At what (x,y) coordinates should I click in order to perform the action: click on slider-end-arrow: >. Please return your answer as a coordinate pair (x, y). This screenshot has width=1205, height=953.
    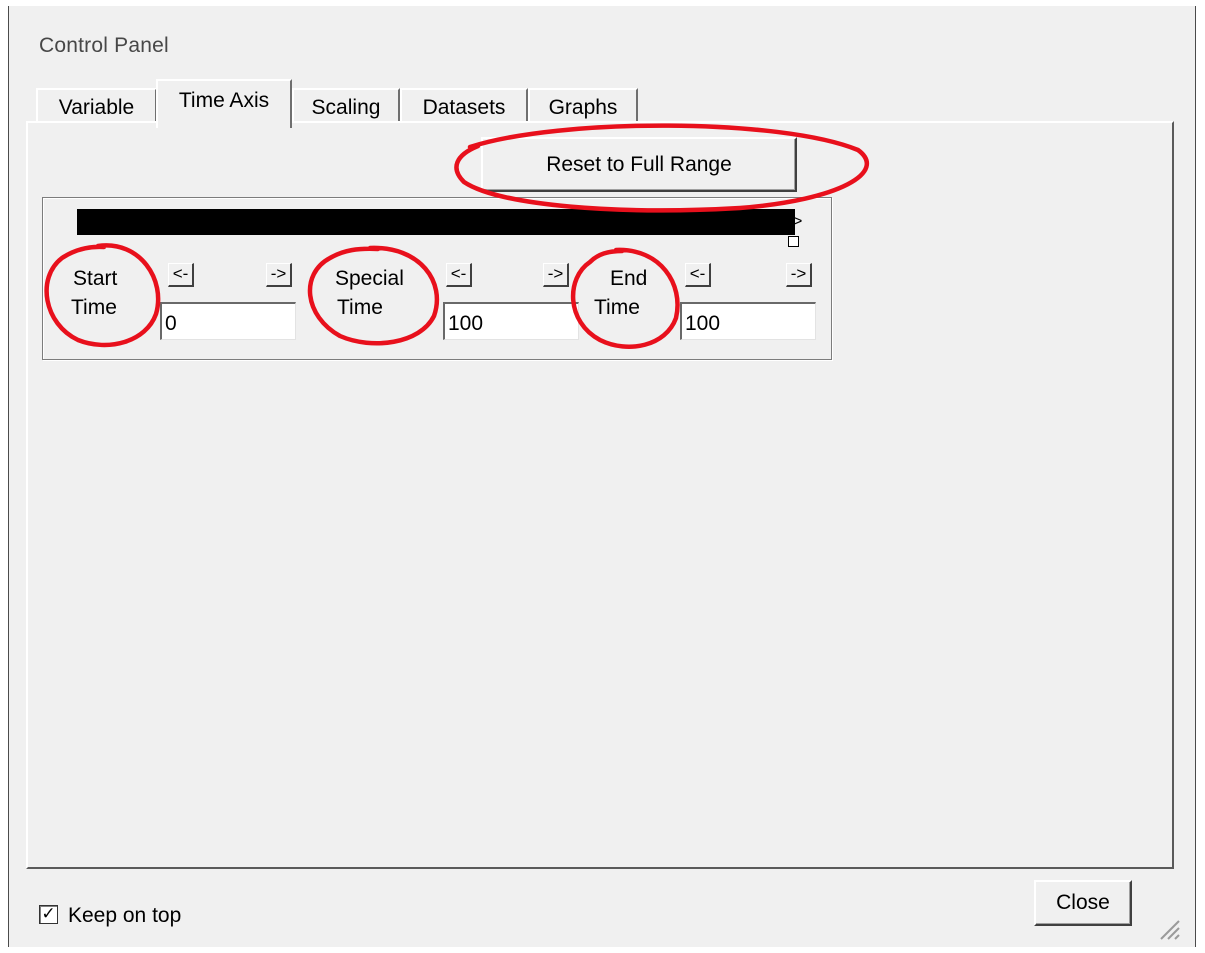
    Looking at the image, I should click on (798, 221).